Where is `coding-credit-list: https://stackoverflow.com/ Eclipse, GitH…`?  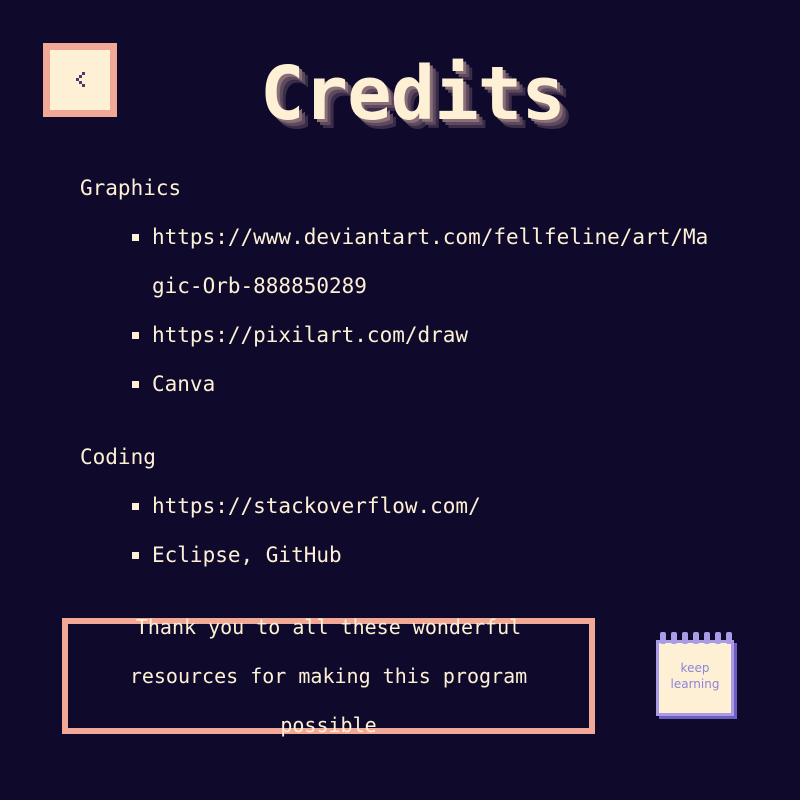
coding-credit-list: https://stackoverflow.com/ Eclipse, GitH… is located at coordinates (421, 531).